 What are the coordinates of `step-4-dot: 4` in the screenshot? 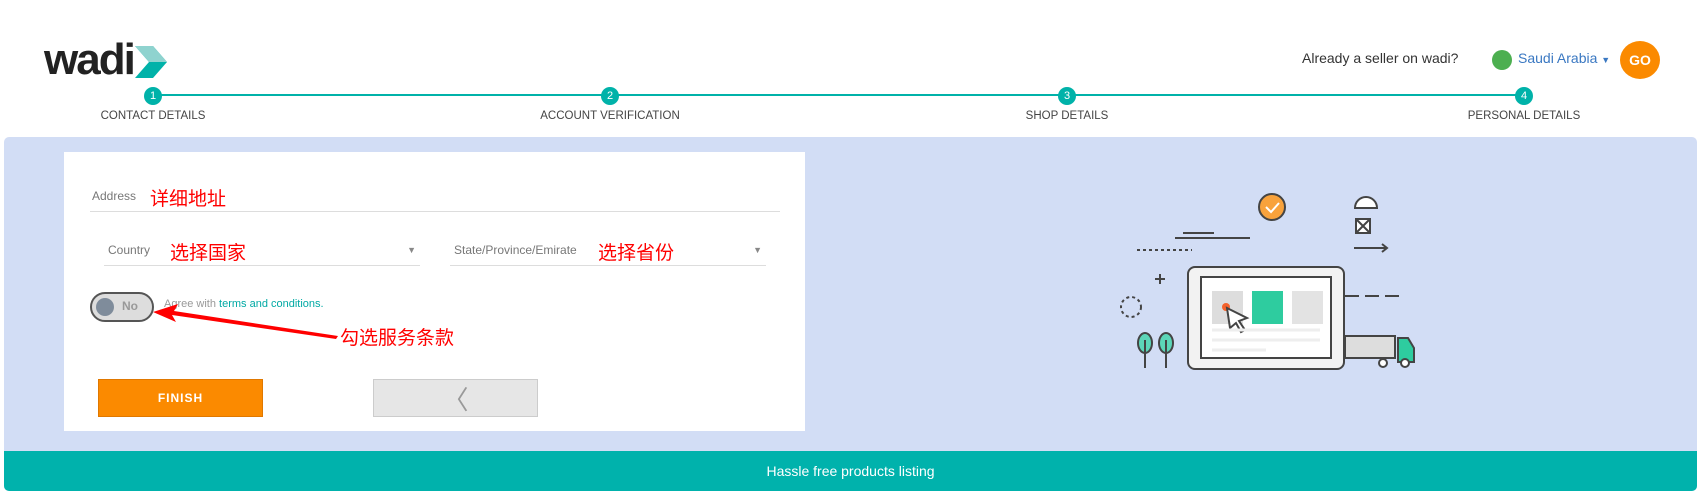 It's located at (1524, 96).